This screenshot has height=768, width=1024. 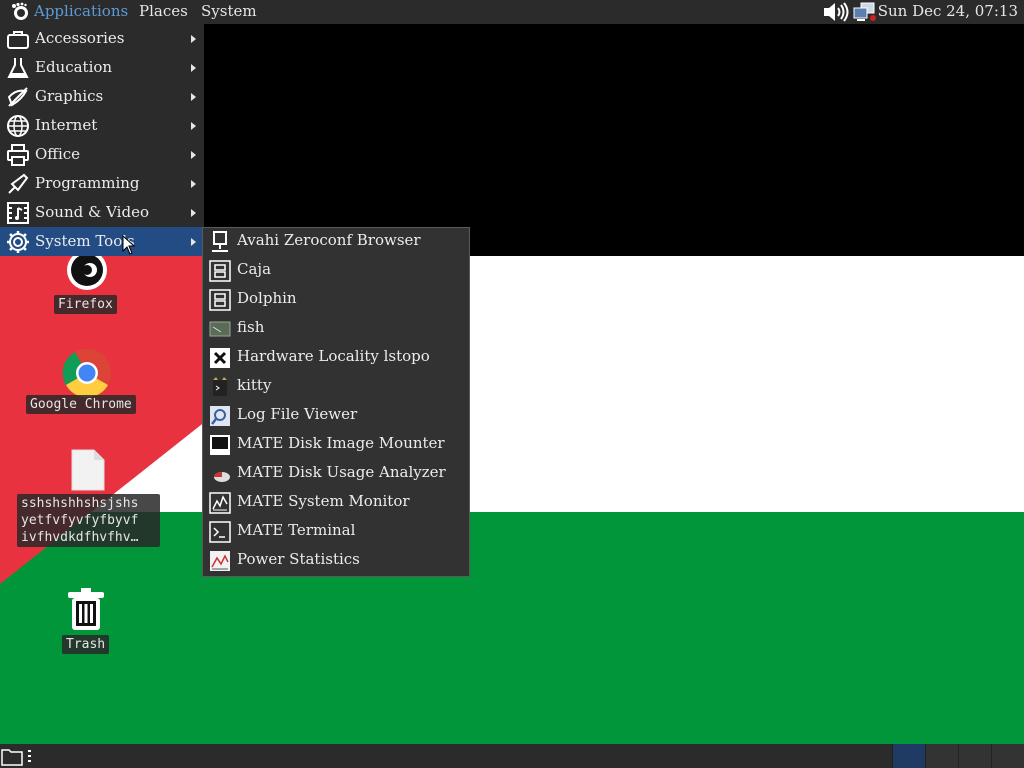 What do you see at coordinates (220, 329) in the screenshot?
I see `fish-terminal-icon` at bounding box center [220, 329].